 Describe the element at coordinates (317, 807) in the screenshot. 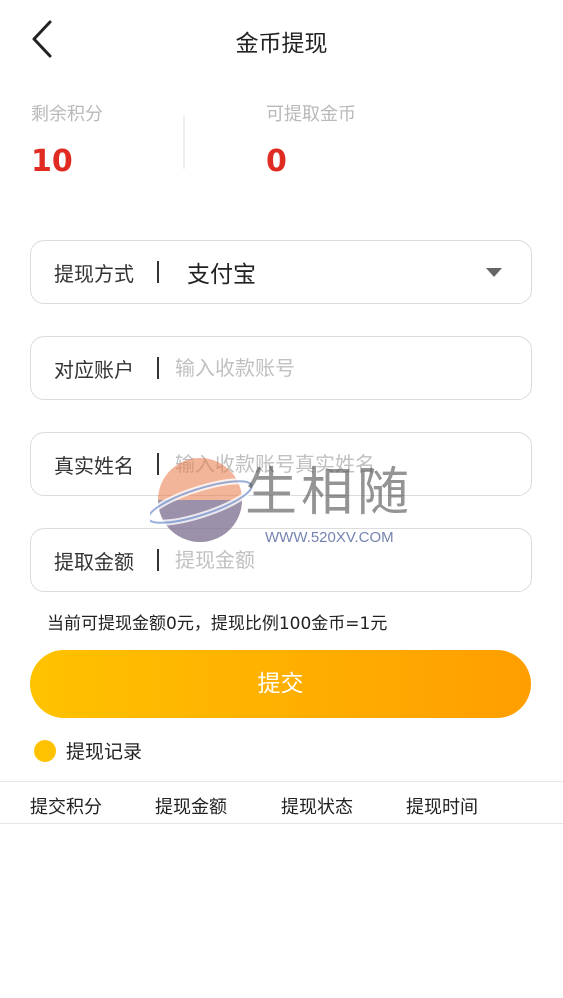

I see `column-withdraw-status: 提现状态` at that location.